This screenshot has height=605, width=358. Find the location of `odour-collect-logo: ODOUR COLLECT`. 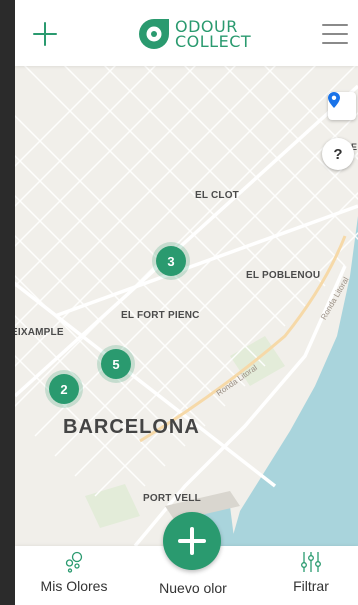

odour-collect-logo: ODOUR COLLECT is located at coordinates (194, 34).